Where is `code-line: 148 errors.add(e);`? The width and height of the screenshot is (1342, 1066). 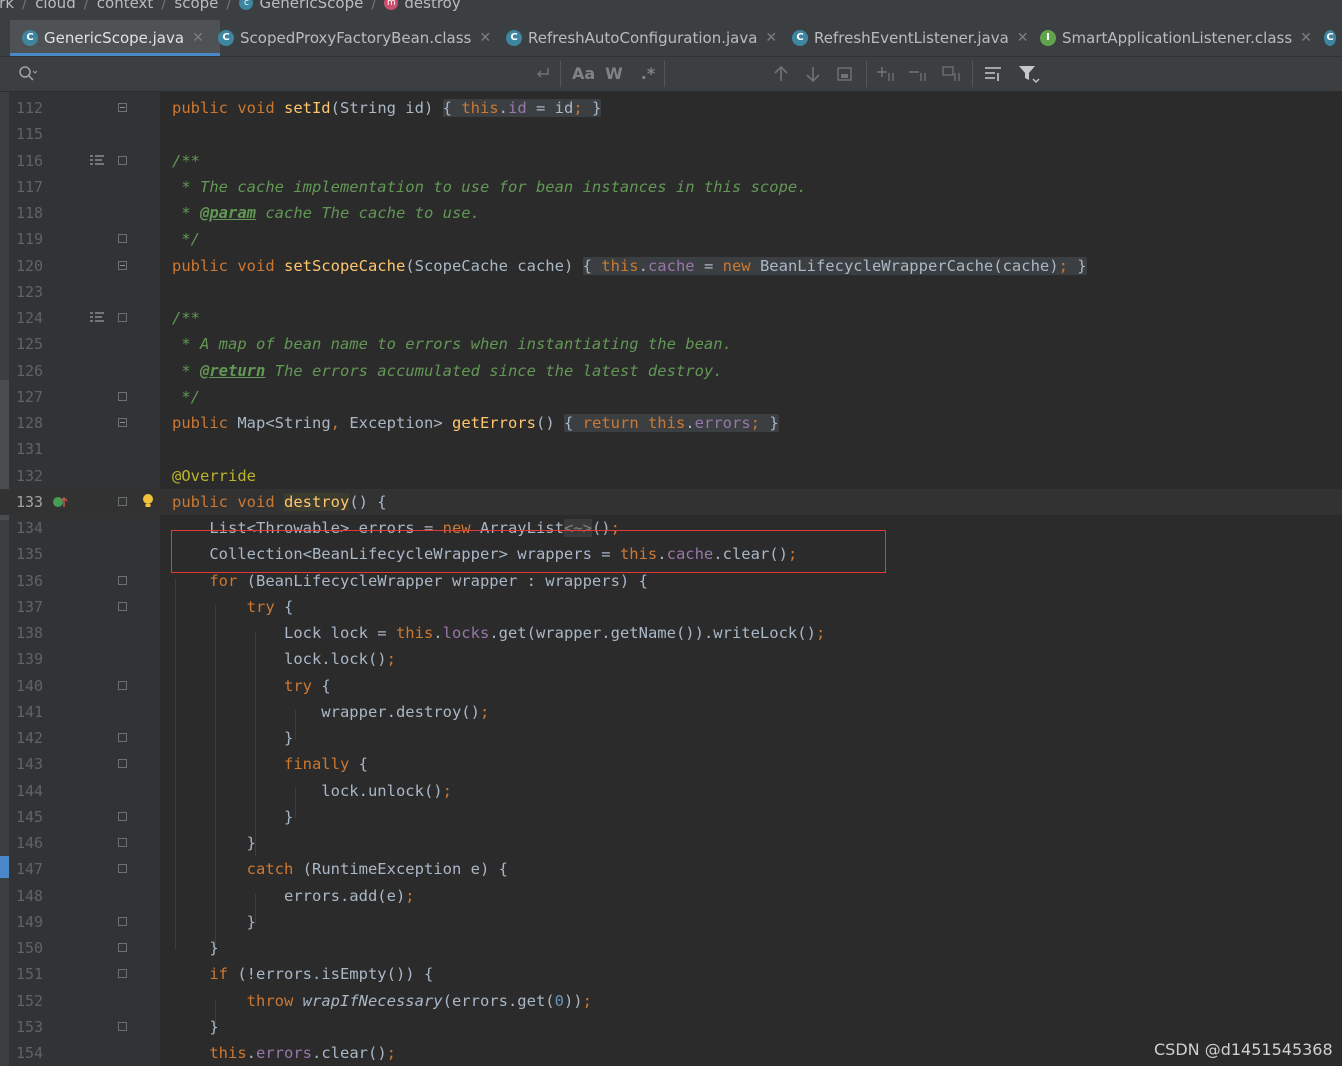 code-line: 148 errors.add(e); is located at coordinates (671, 896).